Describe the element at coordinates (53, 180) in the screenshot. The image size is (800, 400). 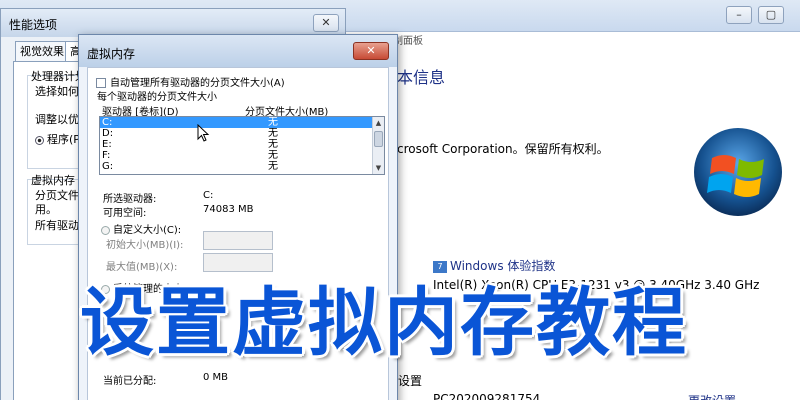
I see `virtual-memory-heading: 虚拟内存` at that location.